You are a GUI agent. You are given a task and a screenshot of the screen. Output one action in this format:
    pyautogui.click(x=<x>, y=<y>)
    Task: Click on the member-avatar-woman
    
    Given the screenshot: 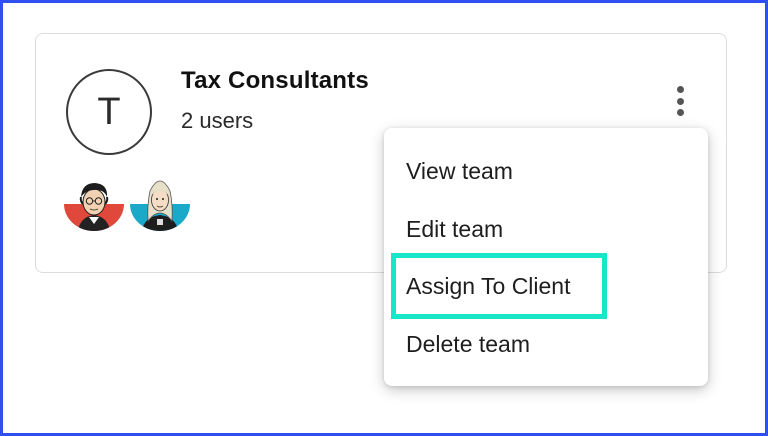 What is the action you would take?
    pyautogui.click(x=160, y=204)
    